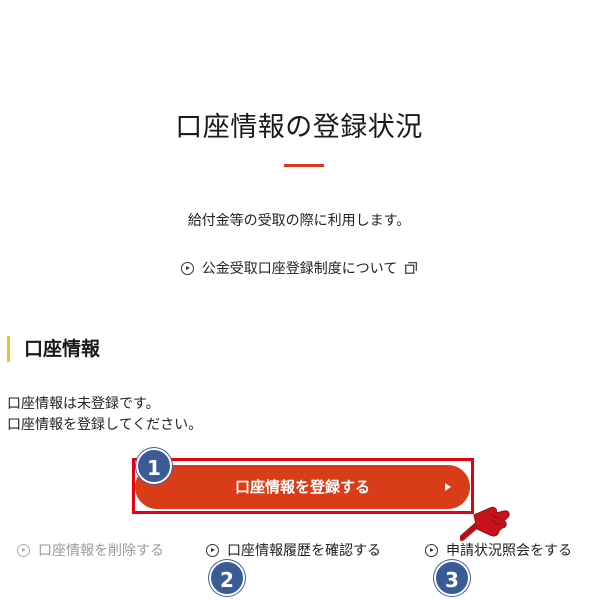 Image resolution: width=598 pixels, height=600 pixels. Describe the element at coordinates (53, 349) in the screenshot. I see `section-heading-account-info: 口座情報` at that location.